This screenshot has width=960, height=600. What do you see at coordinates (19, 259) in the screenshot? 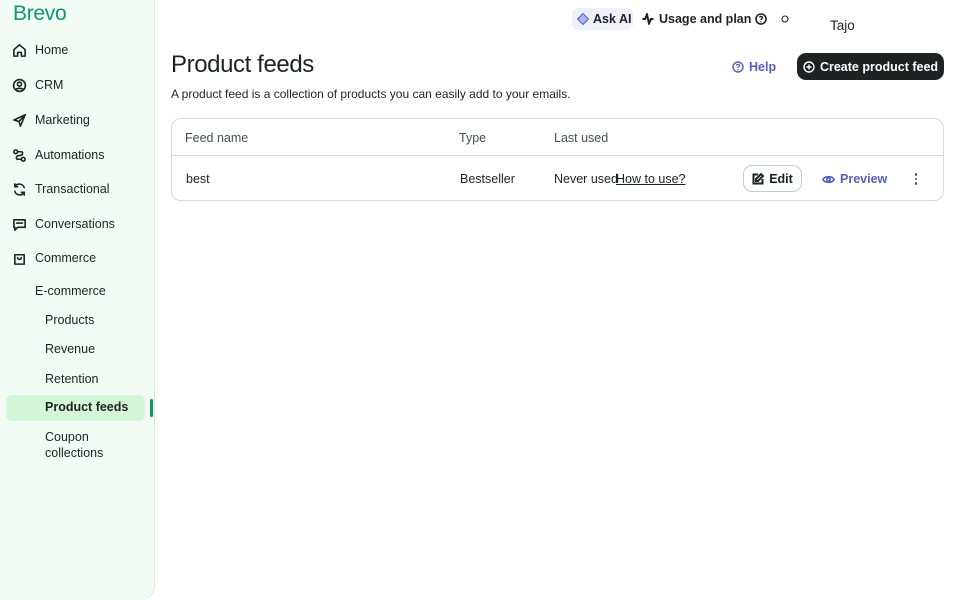
I see `shopping-bag-icon` at bounding box center [19, 259].